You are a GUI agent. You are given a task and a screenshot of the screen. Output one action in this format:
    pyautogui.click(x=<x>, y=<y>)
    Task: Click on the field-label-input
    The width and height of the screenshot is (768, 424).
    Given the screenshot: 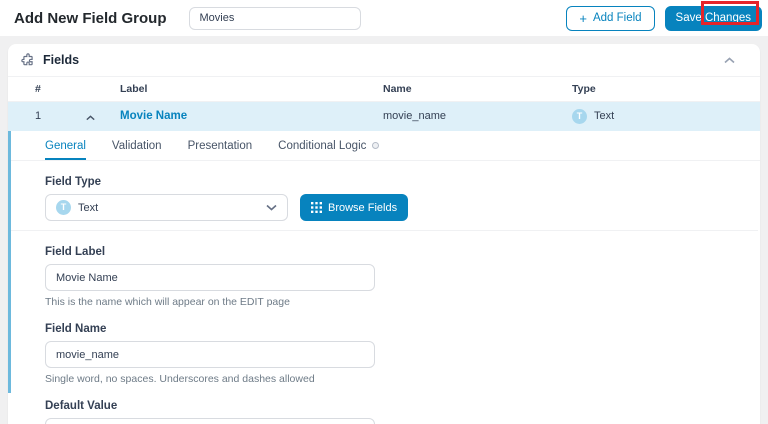 What is the action you would take?
    pyautogui.click(x=210, y=277)
    